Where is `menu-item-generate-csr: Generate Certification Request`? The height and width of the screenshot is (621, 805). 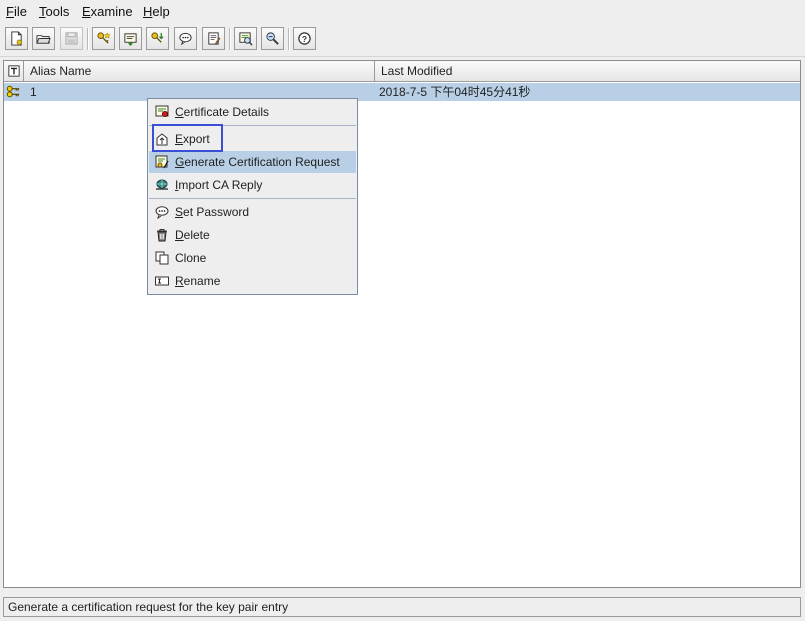 menu-item-generate-csr: Generate Certification Request is located at coordinates (252, 162).